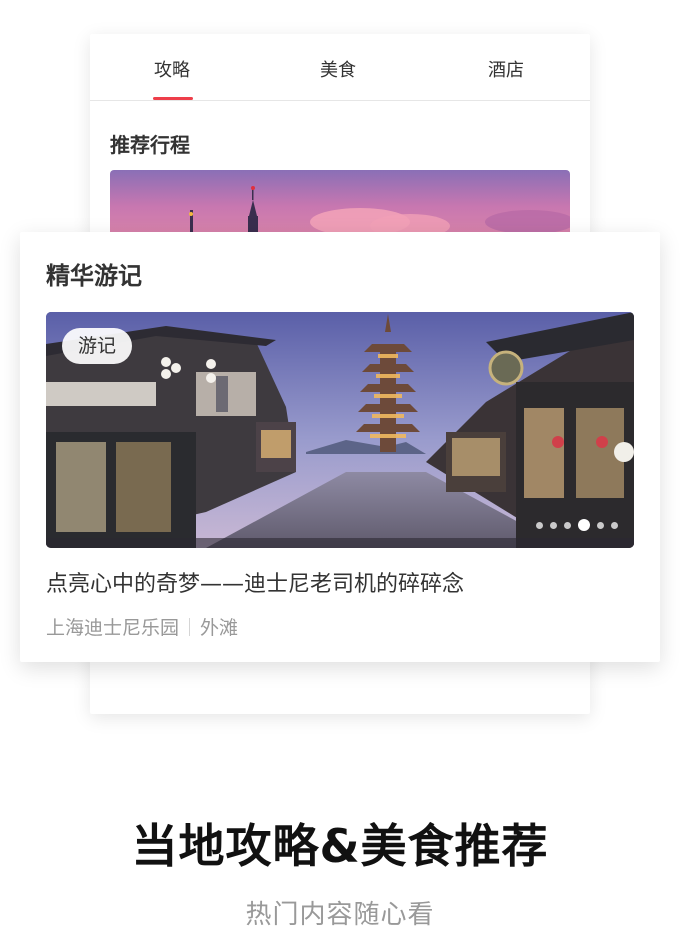 The width and height of the screenshot is (680, 932). Describe the element at coordinates (97, 346) in the screenshot. I see `travelogue-tag: 游记` at that location.